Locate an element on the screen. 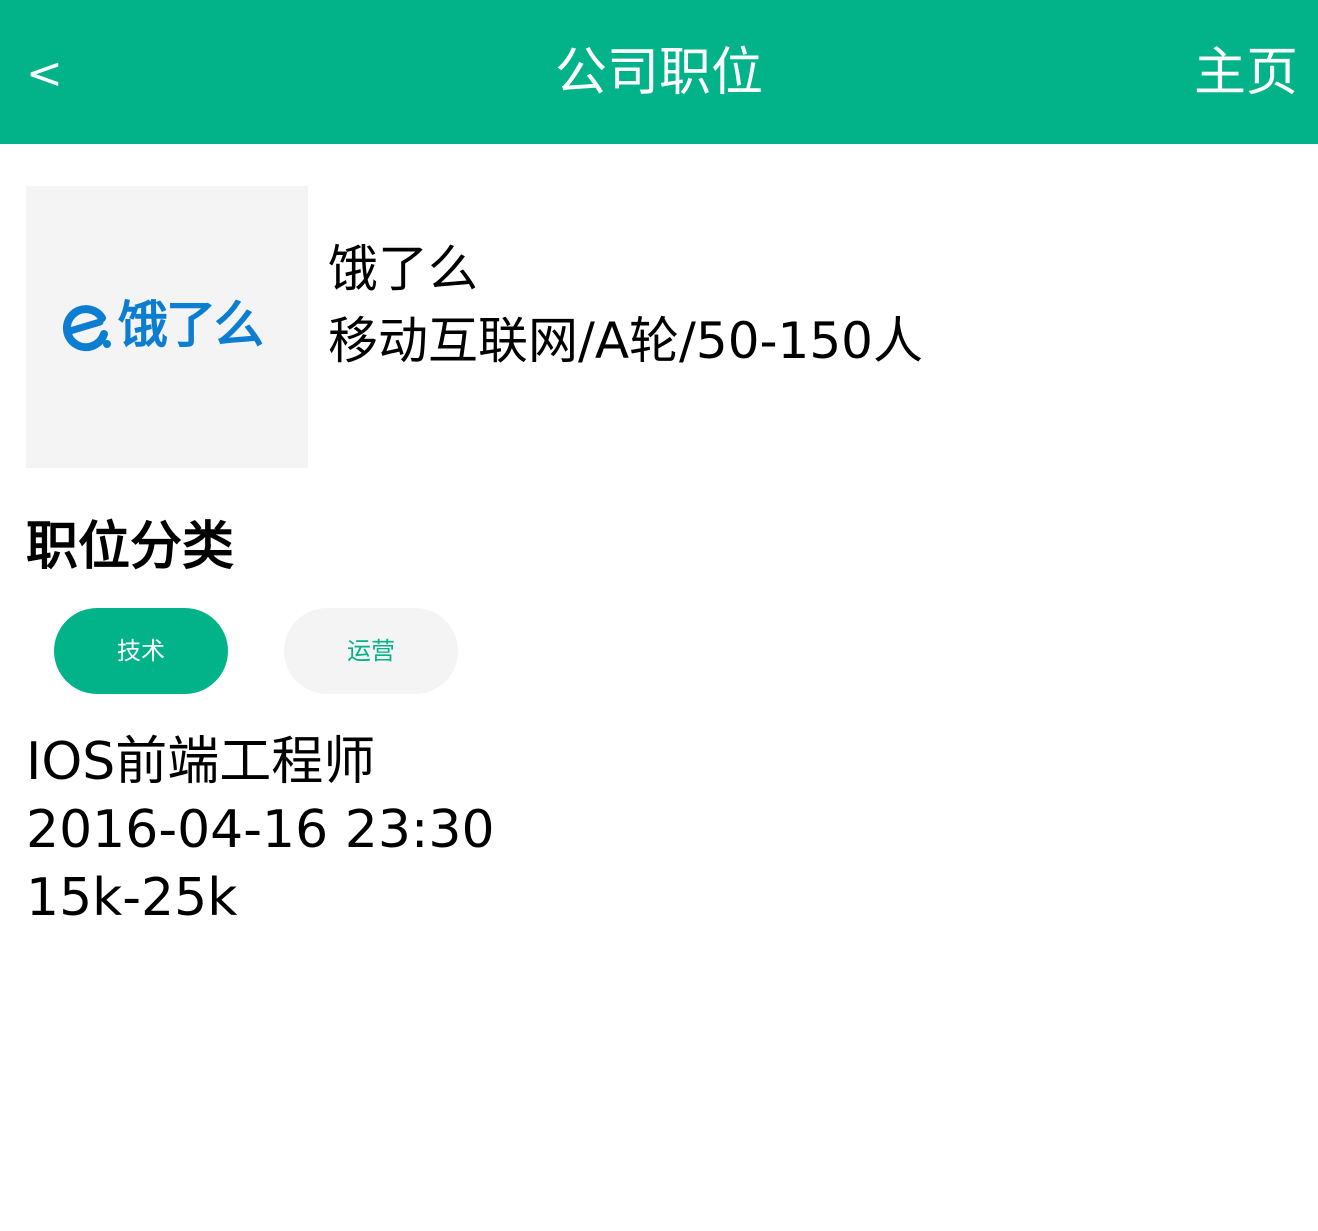 The height and width of the screenshot is (1231, 1318). category-section-title: 职位分类 is located at coordinates (130, 547).